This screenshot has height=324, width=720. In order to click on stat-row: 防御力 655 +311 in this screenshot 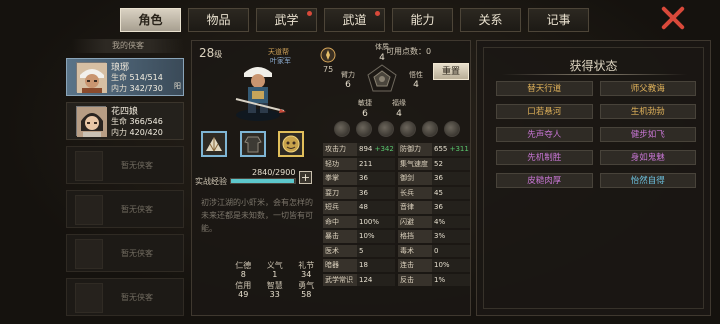, I will do `click(434, 149)`.